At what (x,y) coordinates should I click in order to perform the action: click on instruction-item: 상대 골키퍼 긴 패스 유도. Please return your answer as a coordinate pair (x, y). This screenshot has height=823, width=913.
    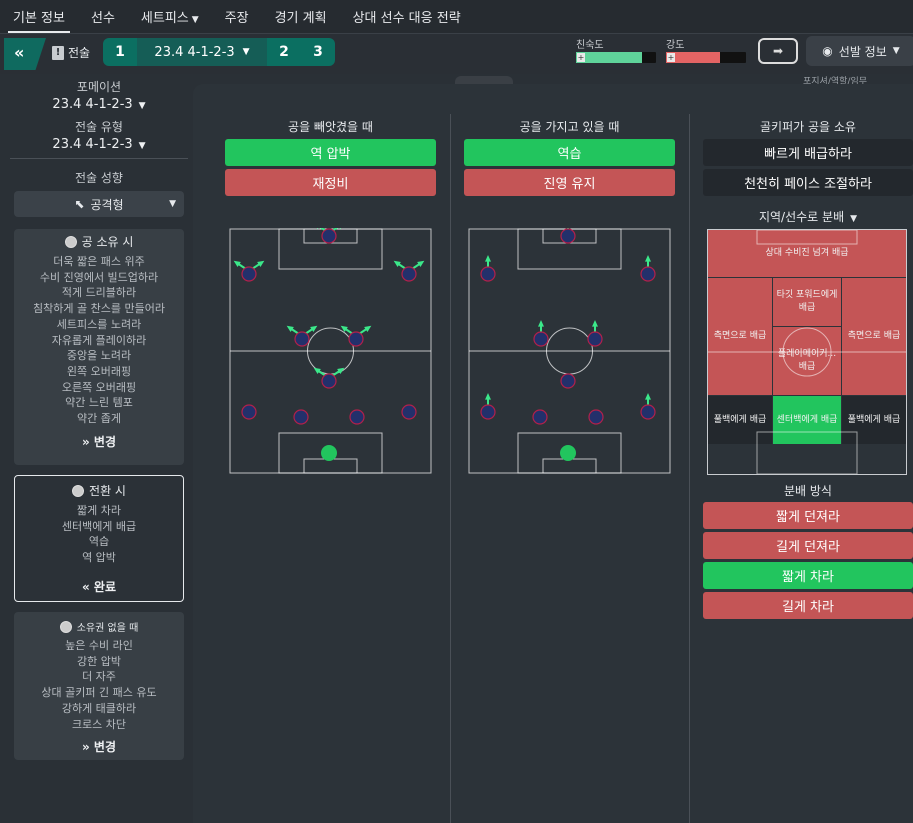
    Looking at the image, I should click on (99, 693).